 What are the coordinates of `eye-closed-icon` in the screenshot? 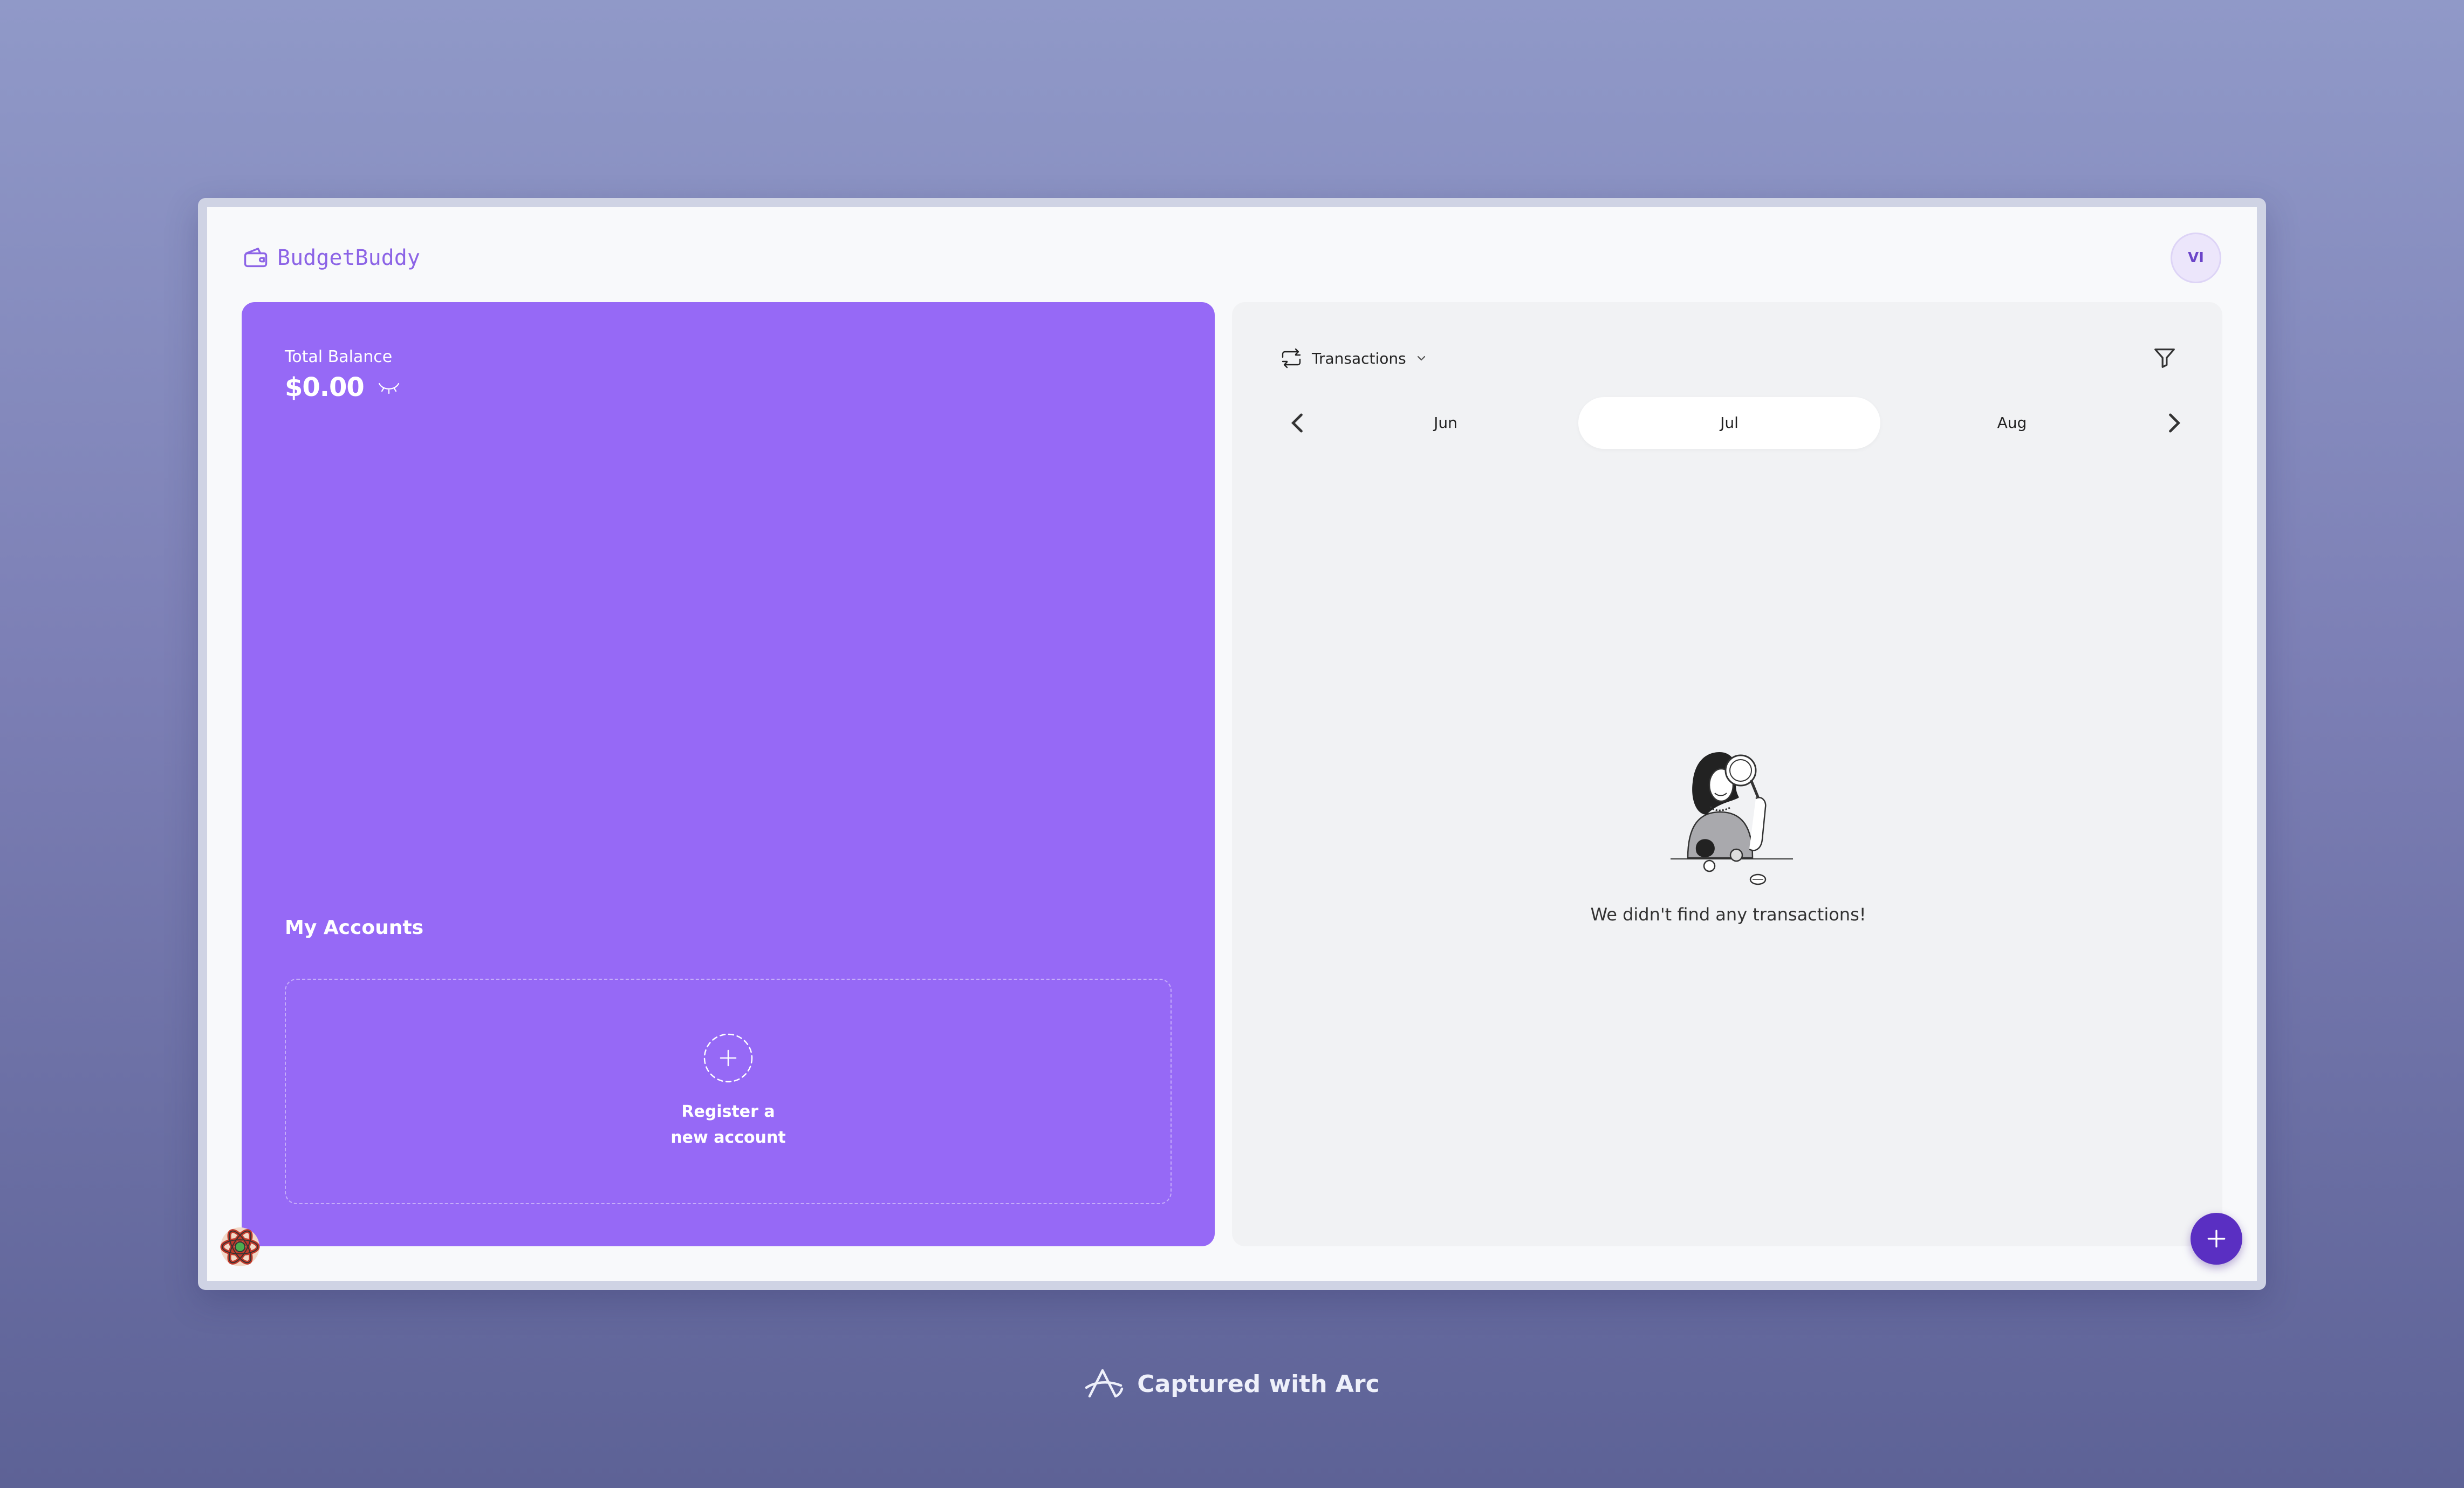 It's located at (389, 387).